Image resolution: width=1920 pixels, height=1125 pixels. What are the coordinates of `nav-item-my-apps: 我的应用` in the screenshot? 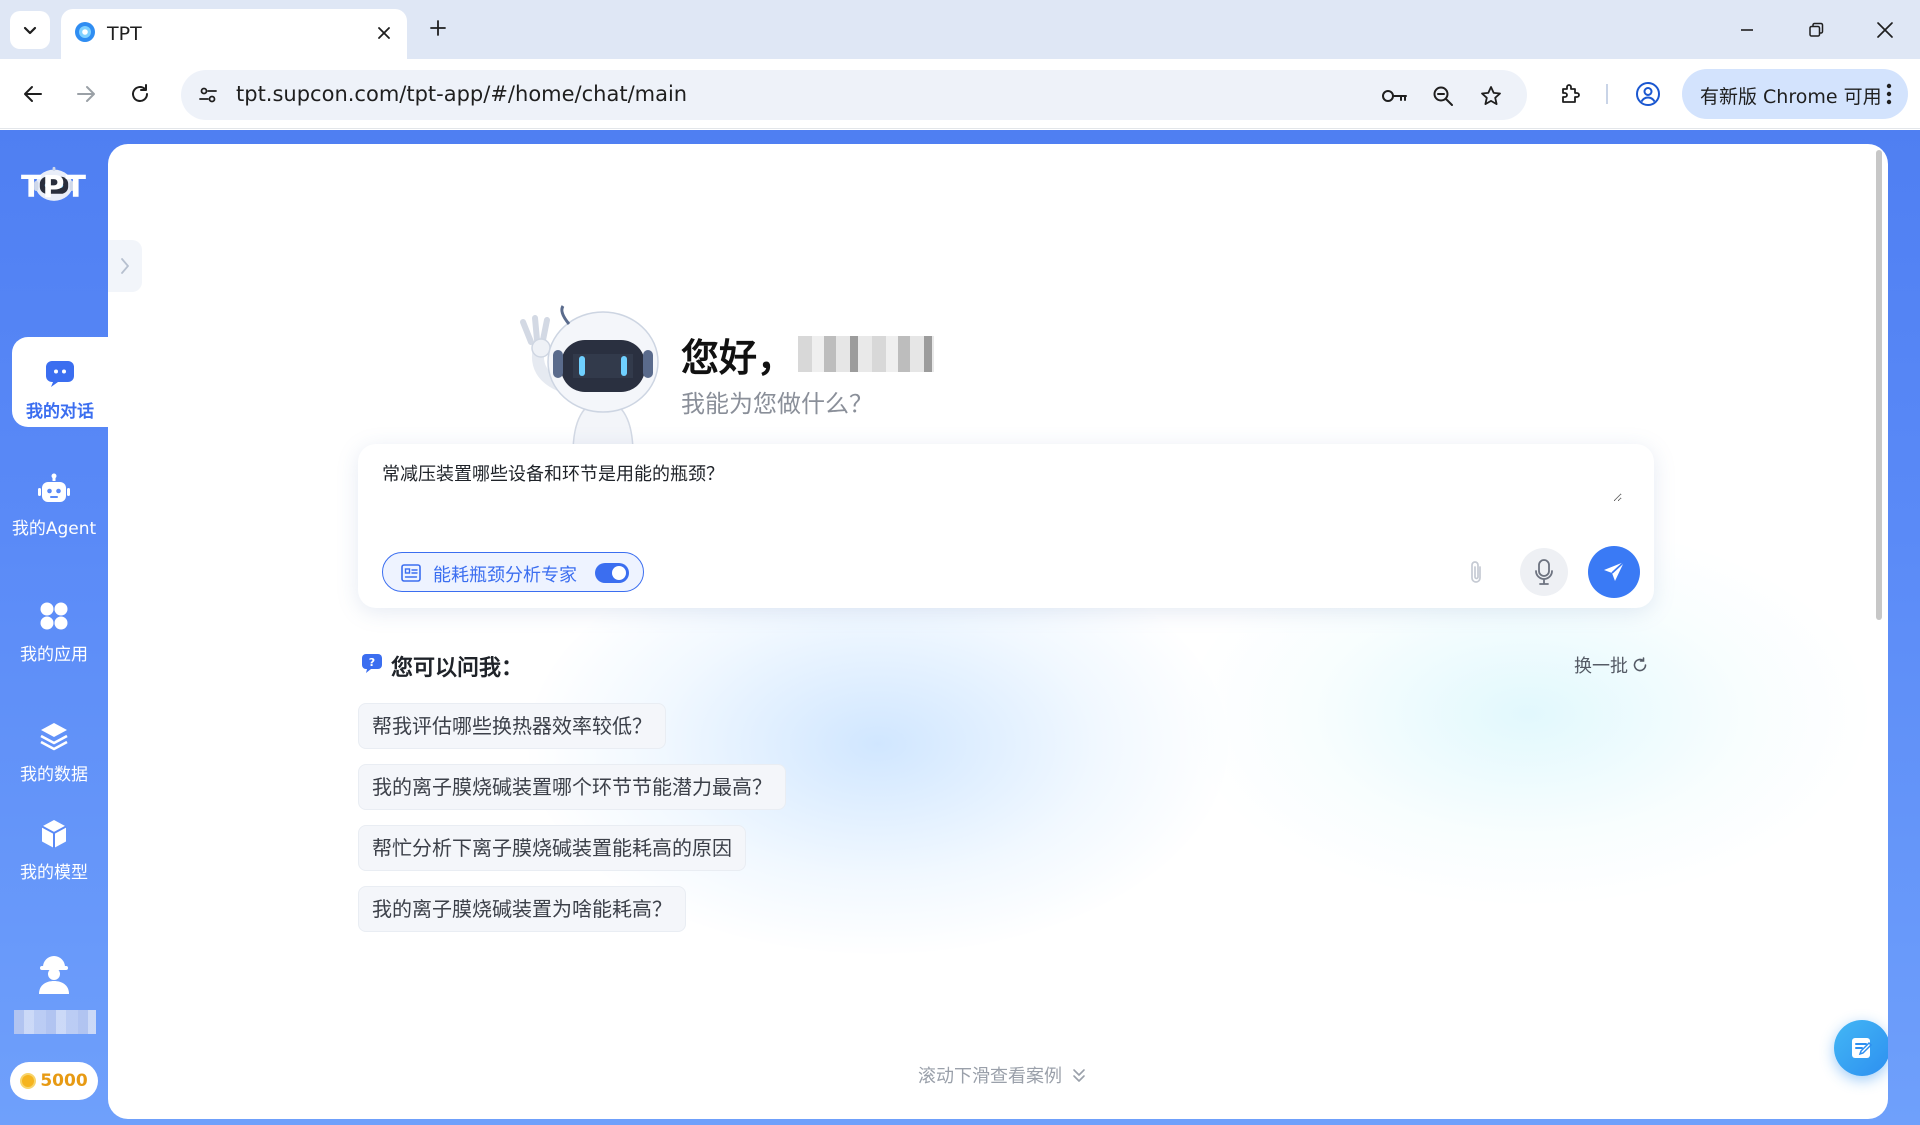 It's located at (54, 630).